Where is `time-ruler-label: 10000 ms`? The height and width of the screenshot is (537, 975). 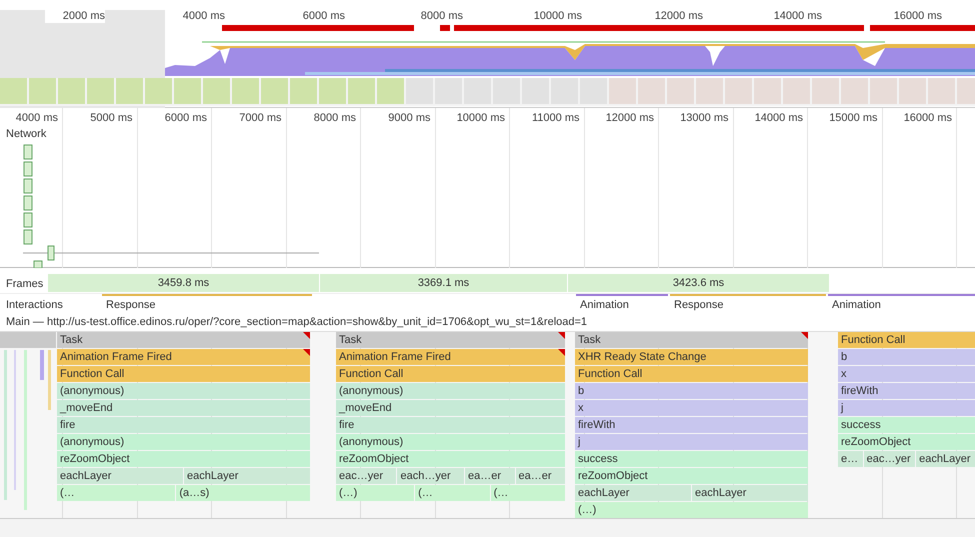 time-ruler-label: 10000 ms is located at coordinates (480, 118).